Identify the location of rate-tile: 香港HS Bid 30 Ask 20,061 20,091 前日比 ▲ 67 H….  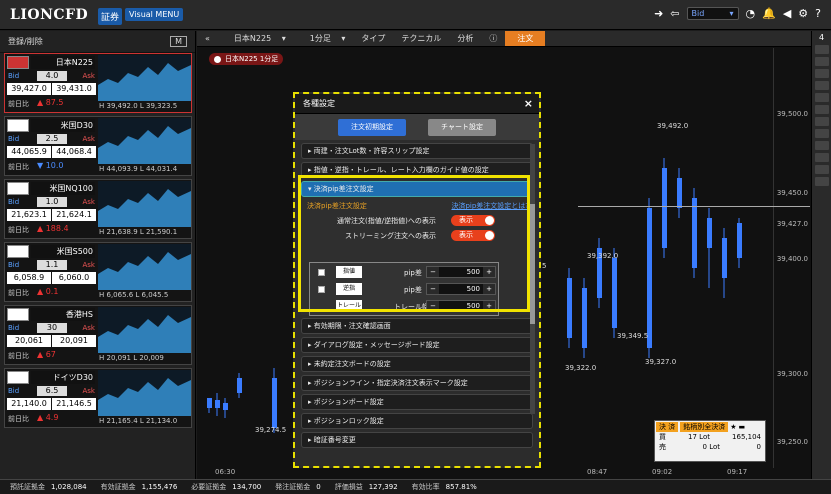
(98, 335).